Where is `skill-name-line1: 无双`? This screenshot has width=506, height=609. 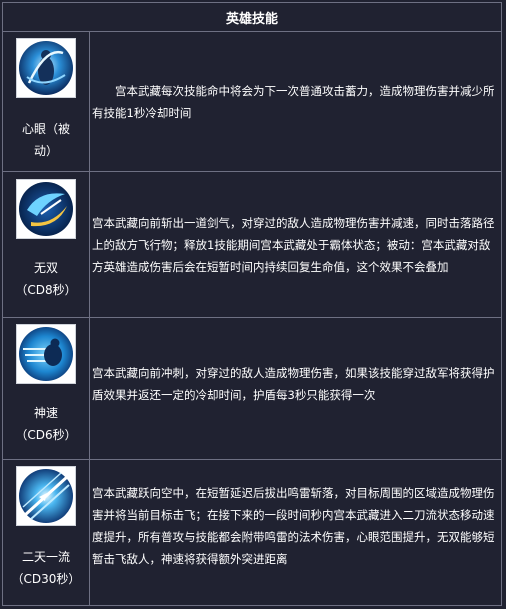
skill-name-line1: 无双 is located at coordinates (45, 268).